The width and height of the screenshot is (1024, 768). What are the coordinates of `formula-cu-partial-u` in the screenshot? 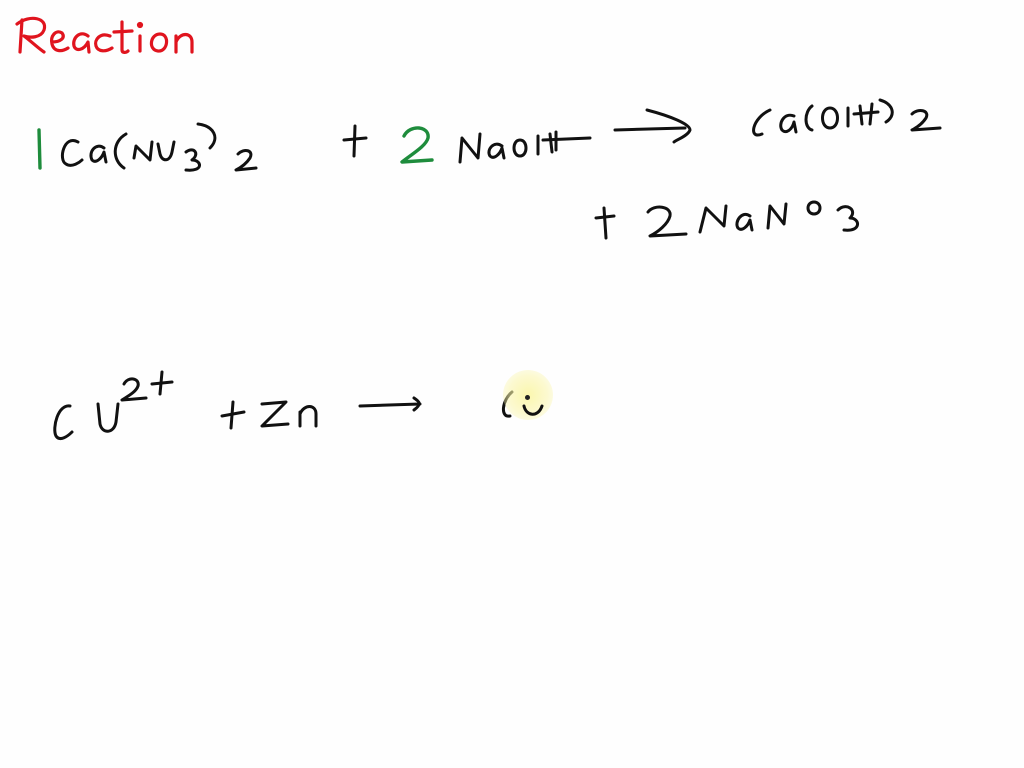 It's located at (533, 410).